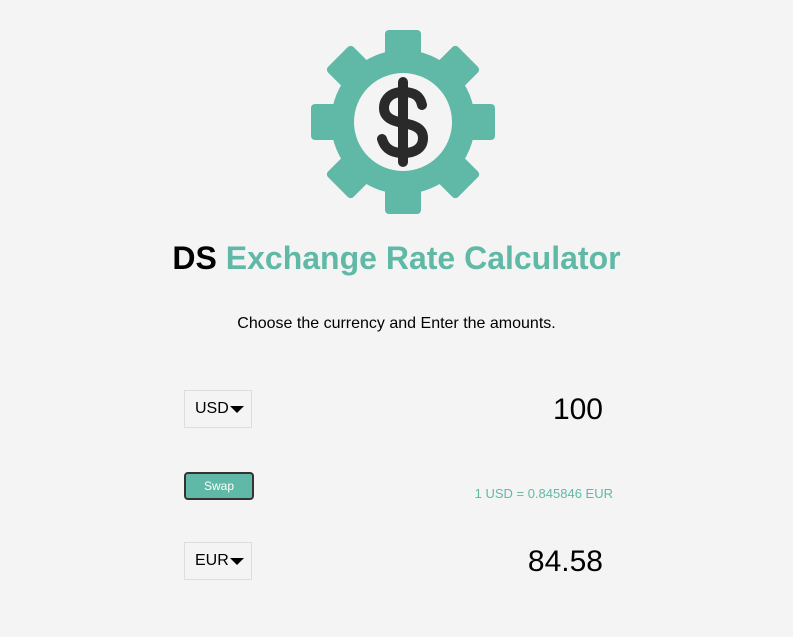 This screenshot has height=637, width=793. What do you see at coordinates (543, 493) in the screenshot?
I see `exchange-rate-text: 1 USD = 0.845846 EUR` at bounding box center [543, 493].